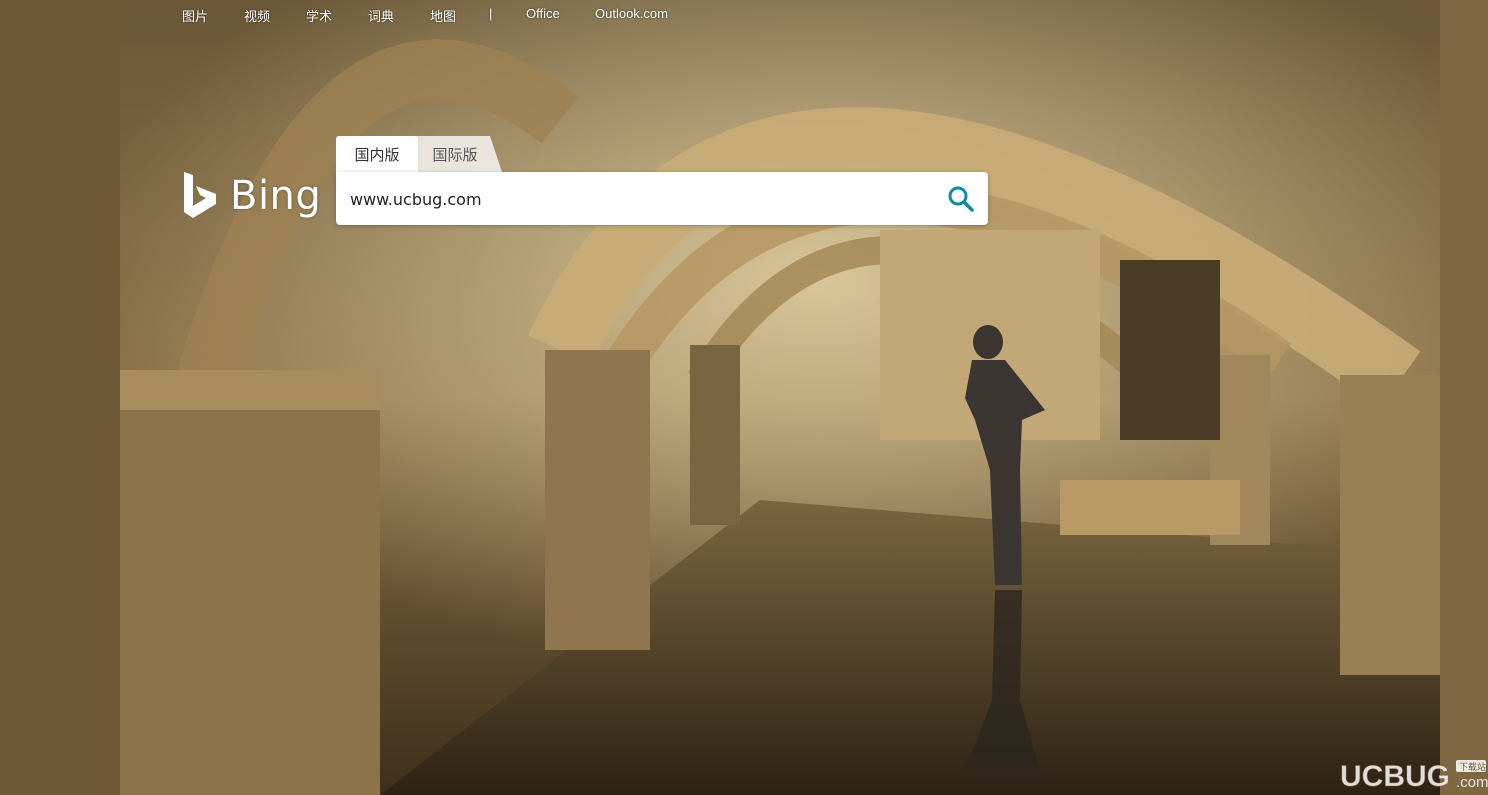  I want to click on bing-logo: Bing, so click(251, 196).